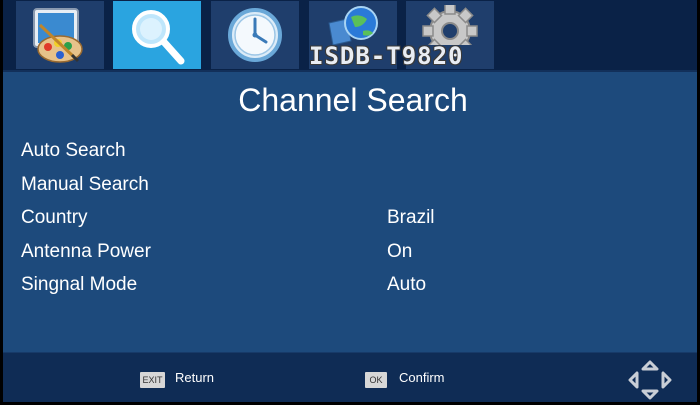 The width and height of the screenshot is (700, 405). What do you see at coordinates (85, 184) in the screenshot?
I see `menu-item-label: Manual Search` at bounding box center [85, 184].